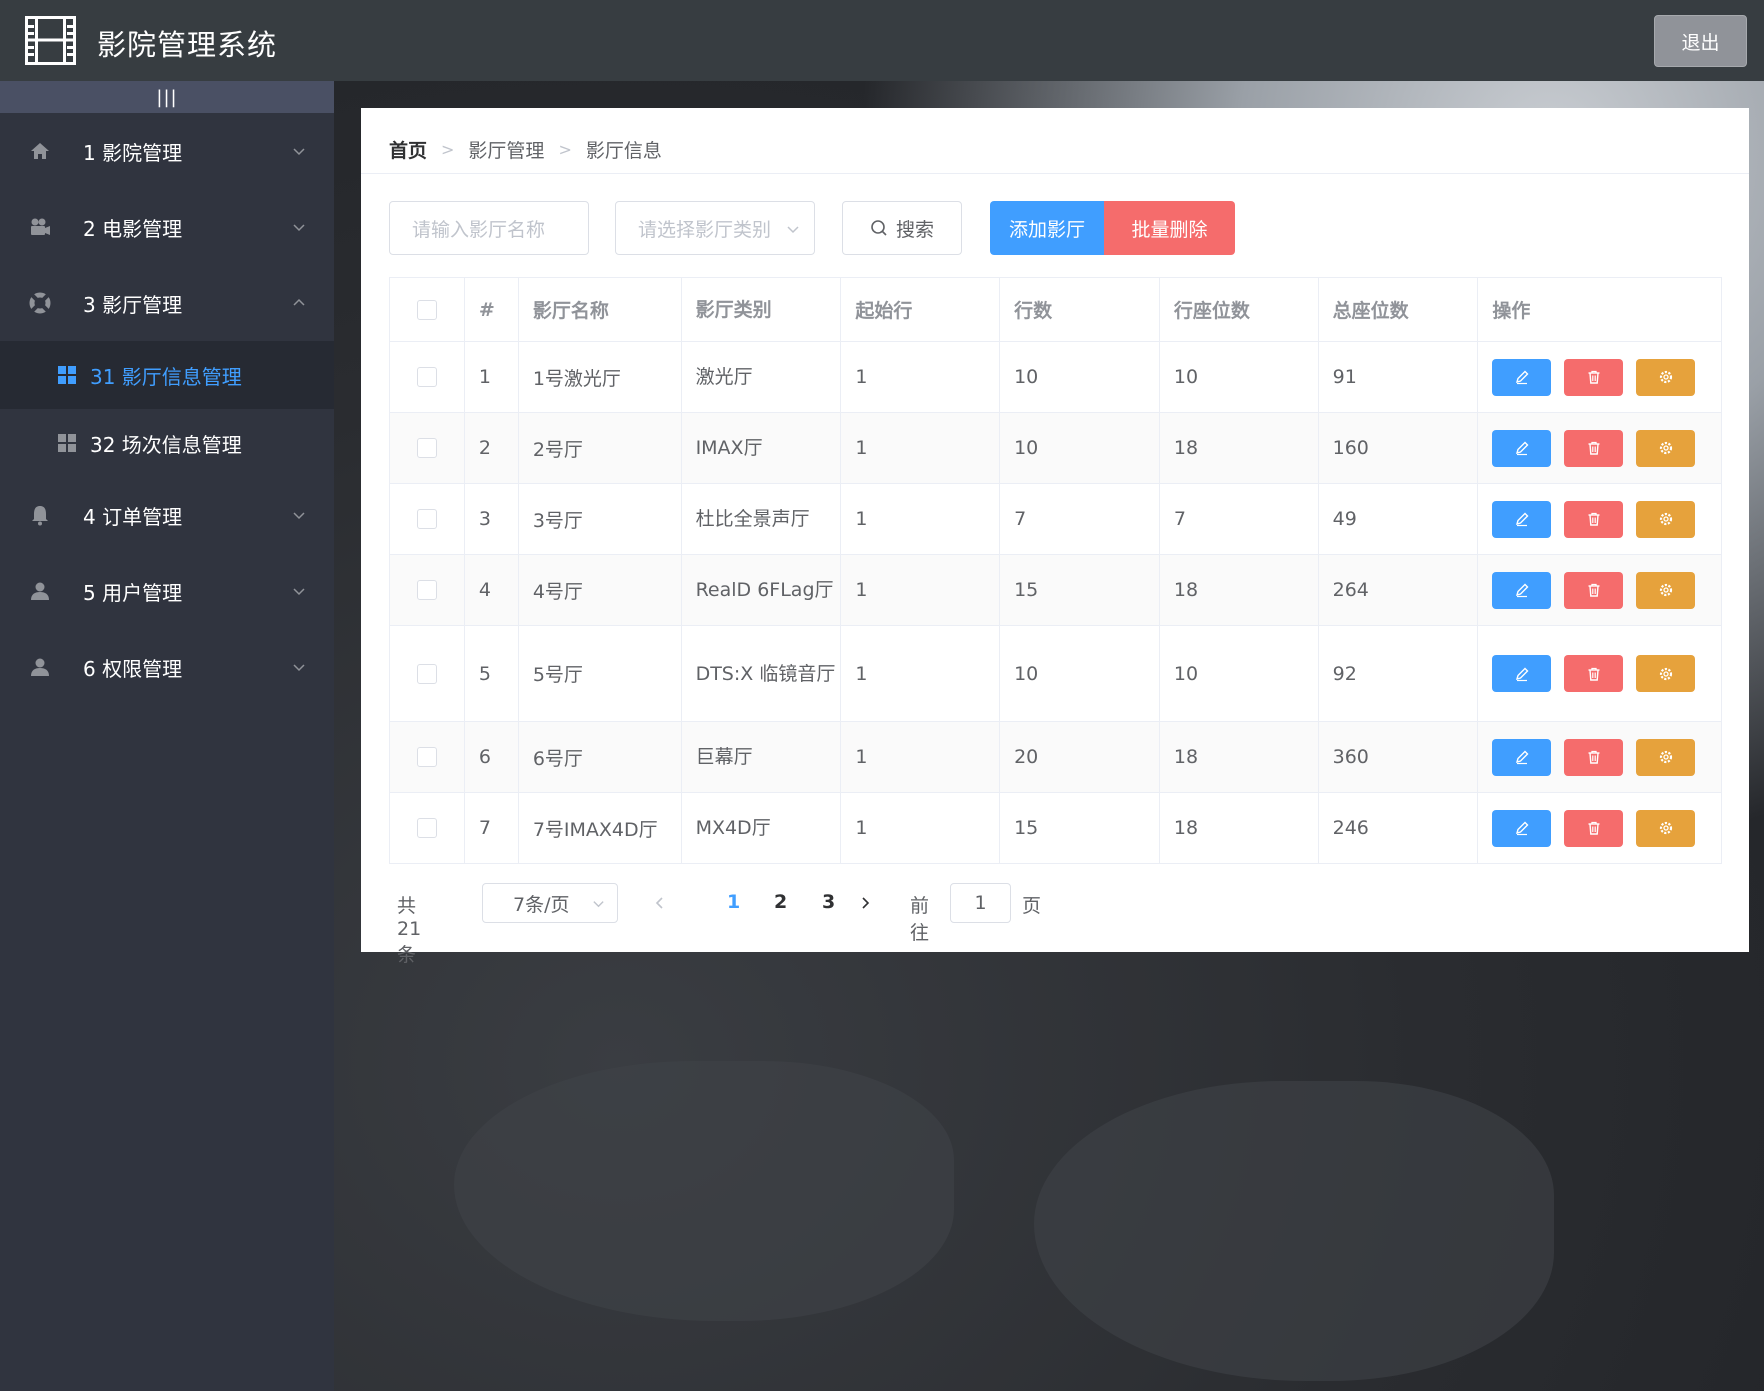  Describe the element at coordinates (67, 375) in the screenshot. I see `grid-icon` at that location.